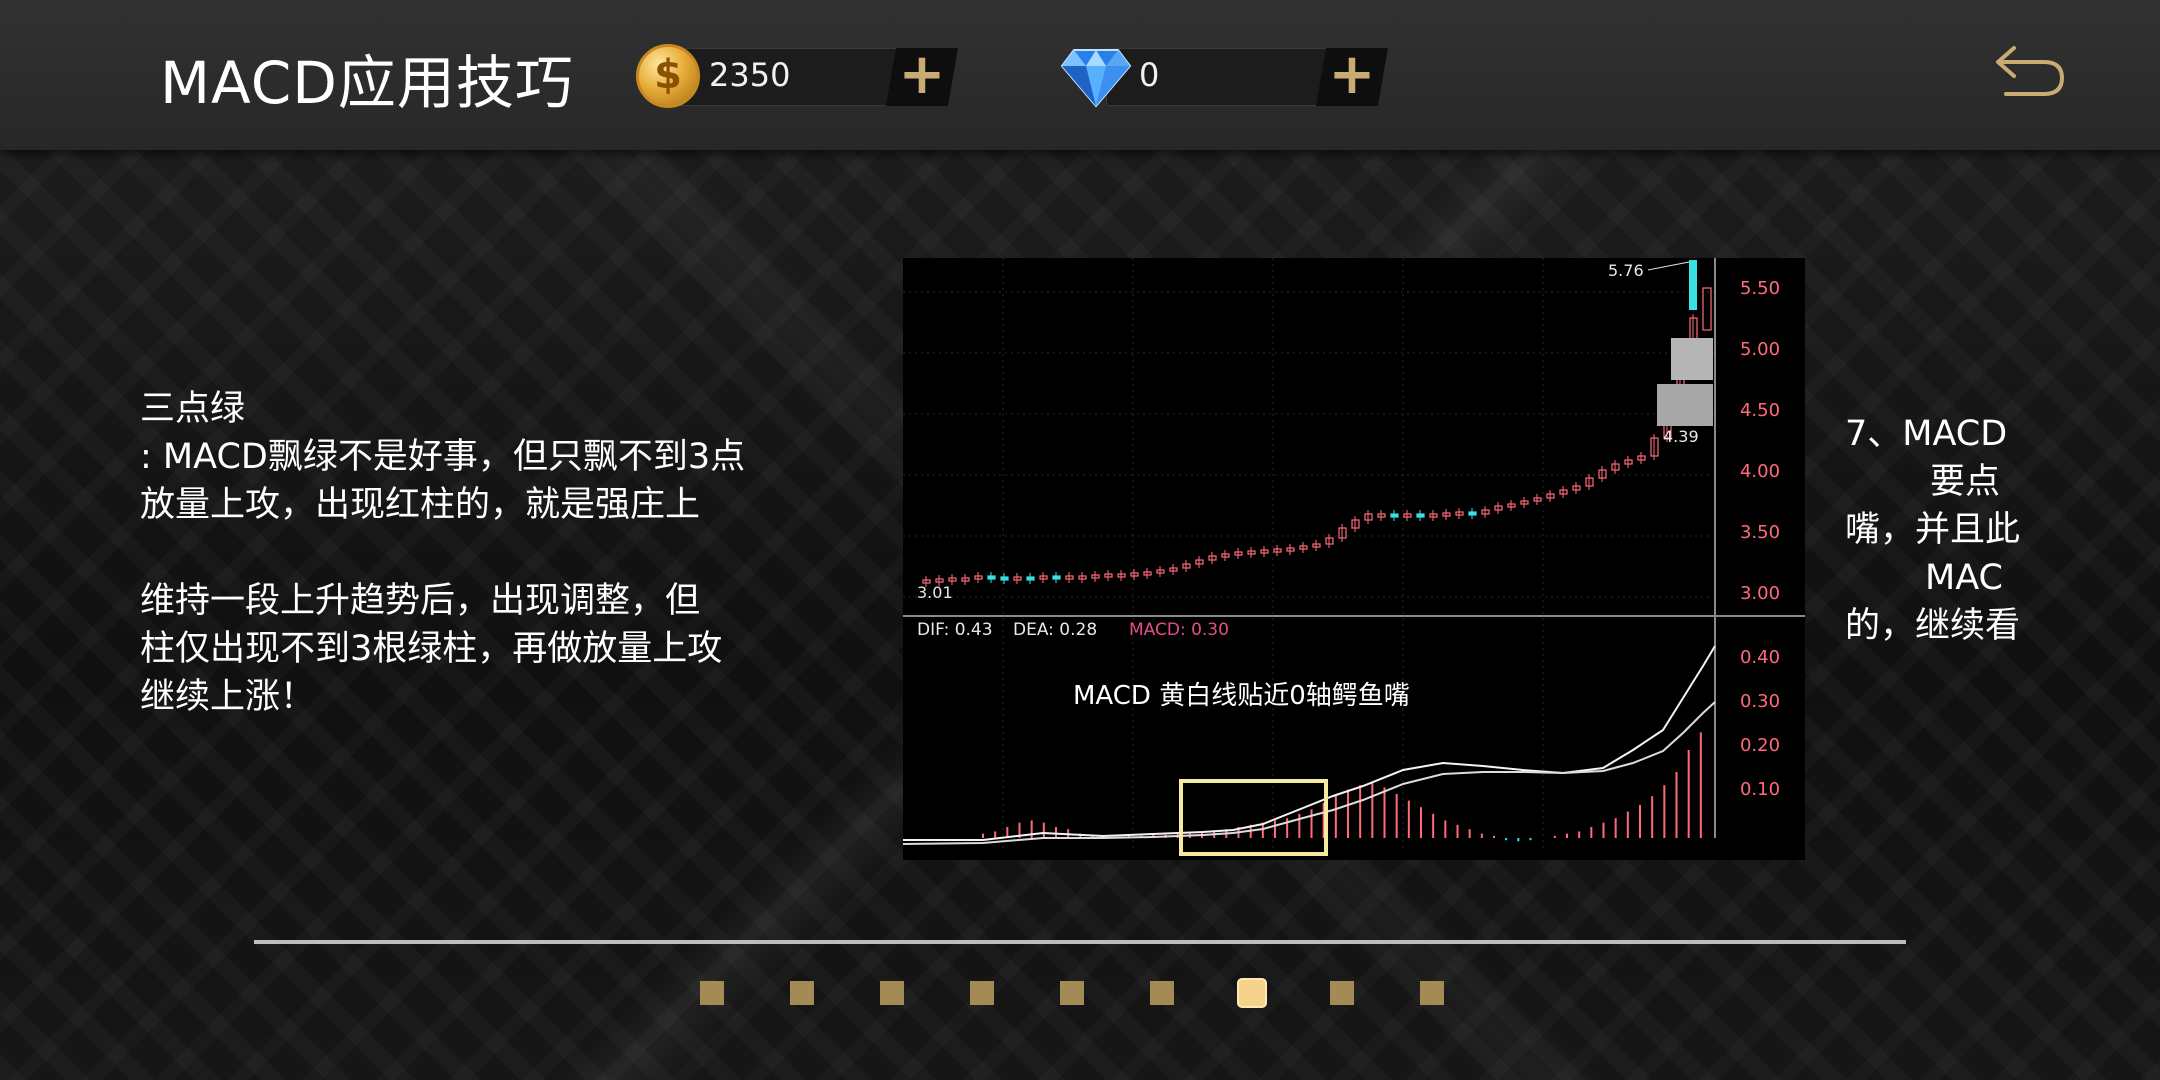 The width and height of the screenshot is (2160, 1080). I want to click on price-high-leader, so click(1668, 266).